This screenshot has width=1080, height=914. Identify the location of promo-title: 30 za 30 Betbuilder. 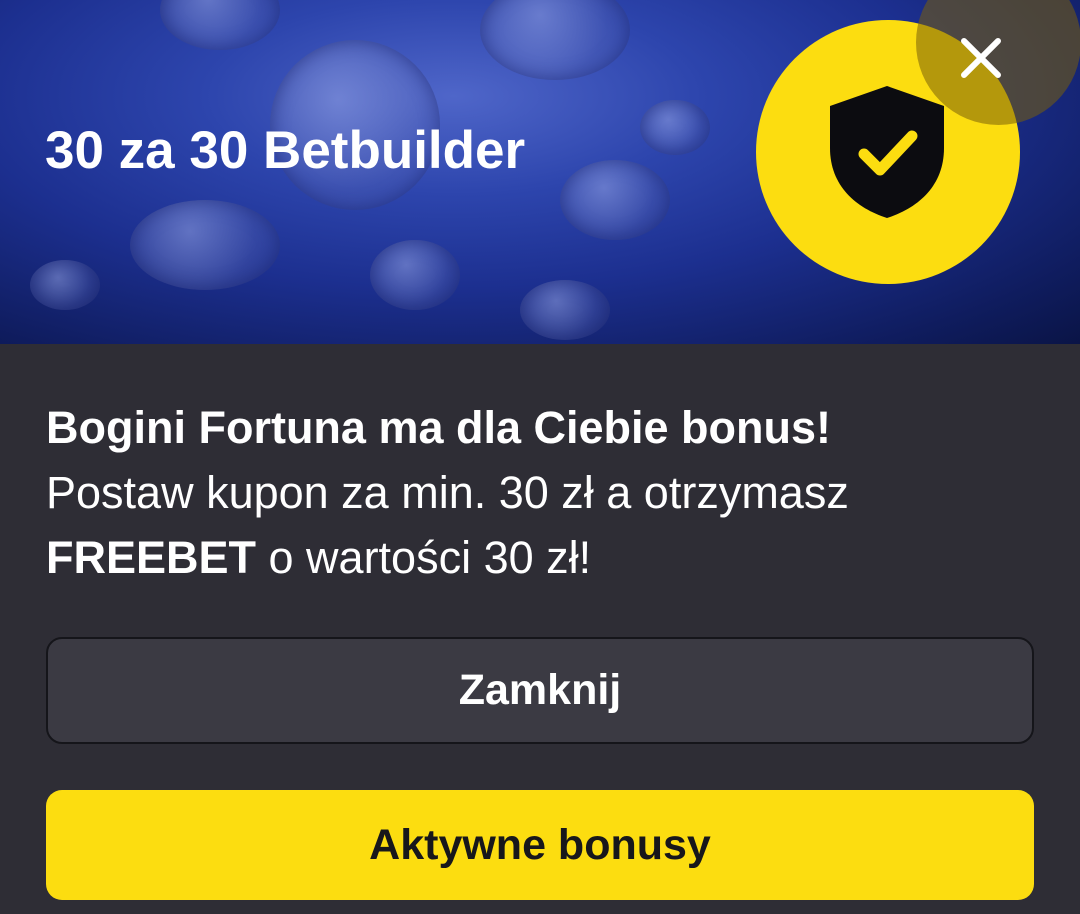
(285, 150).